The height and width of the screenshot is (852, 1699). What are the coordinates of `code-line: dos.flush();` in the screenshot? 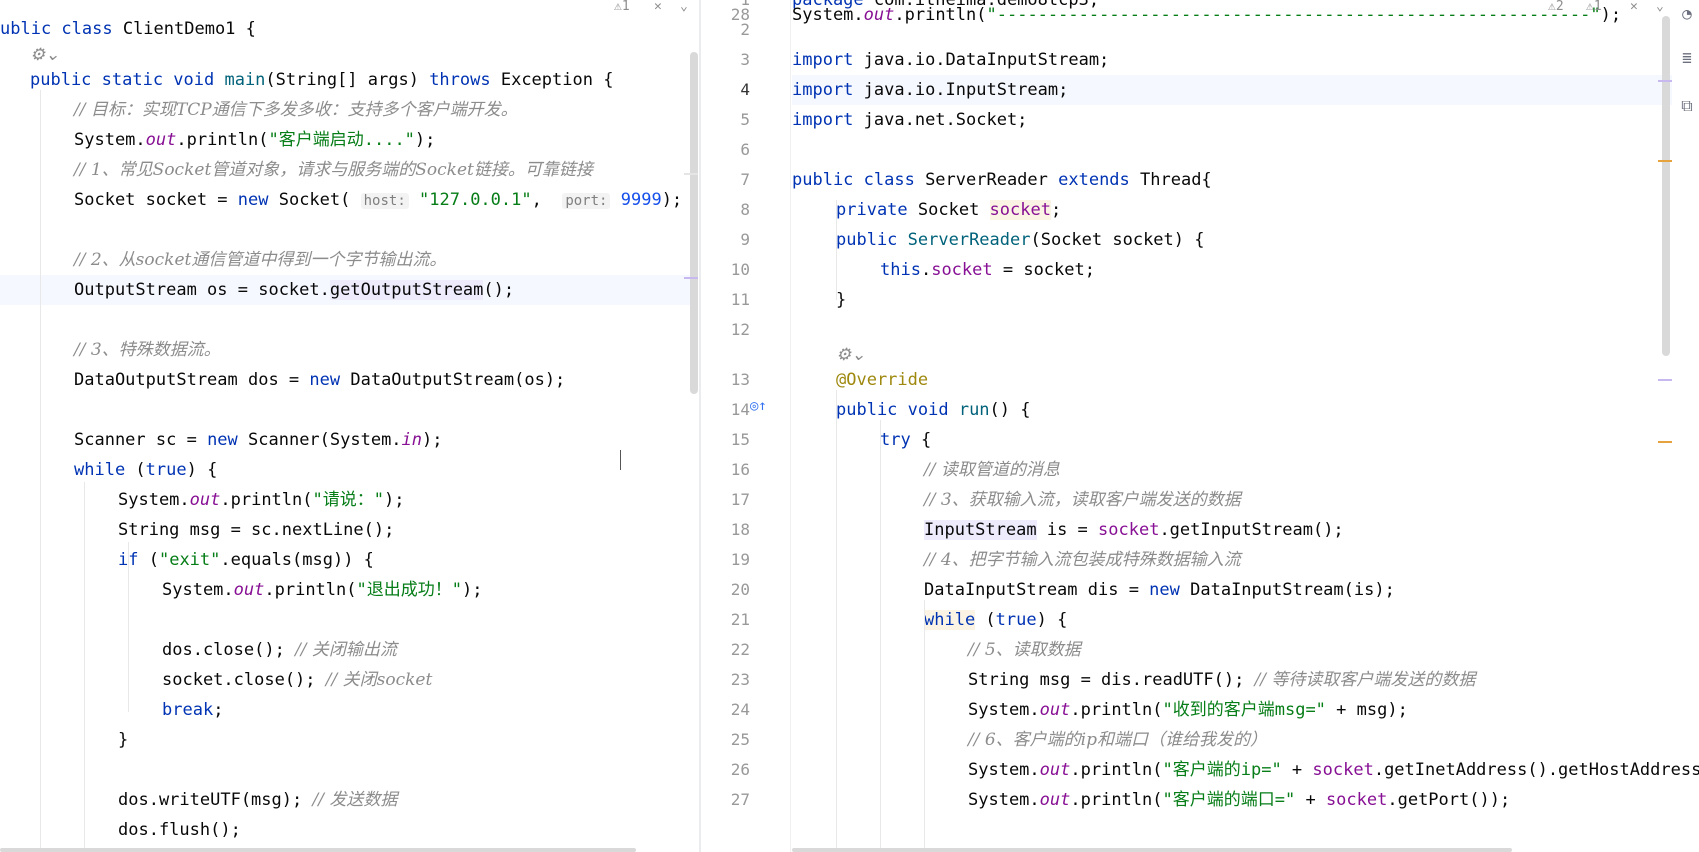 It's located at (120, 830).